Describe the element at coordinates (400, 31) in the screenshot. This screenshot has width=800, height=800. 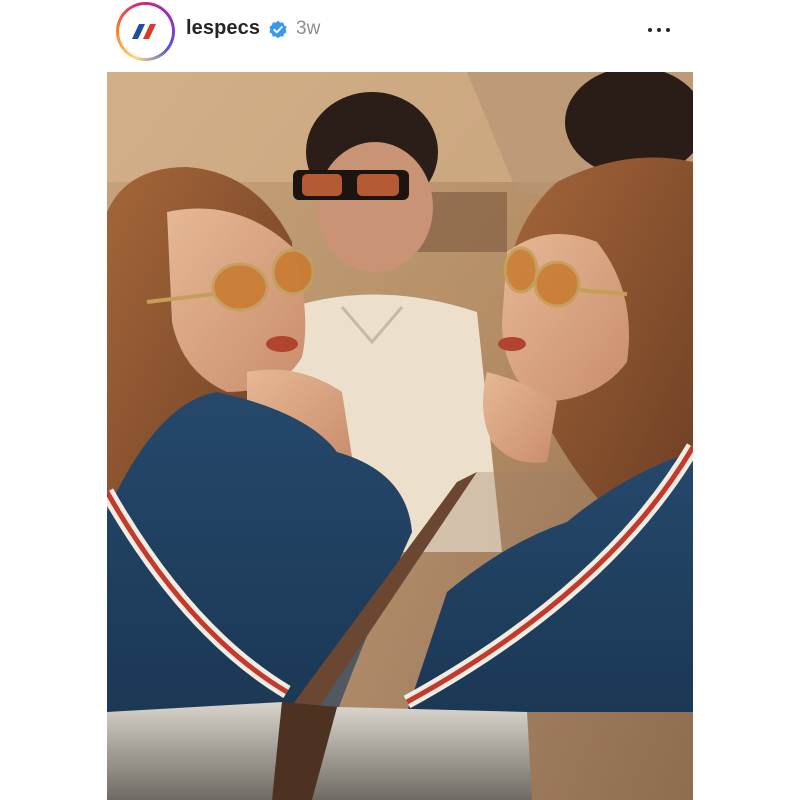
I see `post-header: lespecs 3w` at that location.